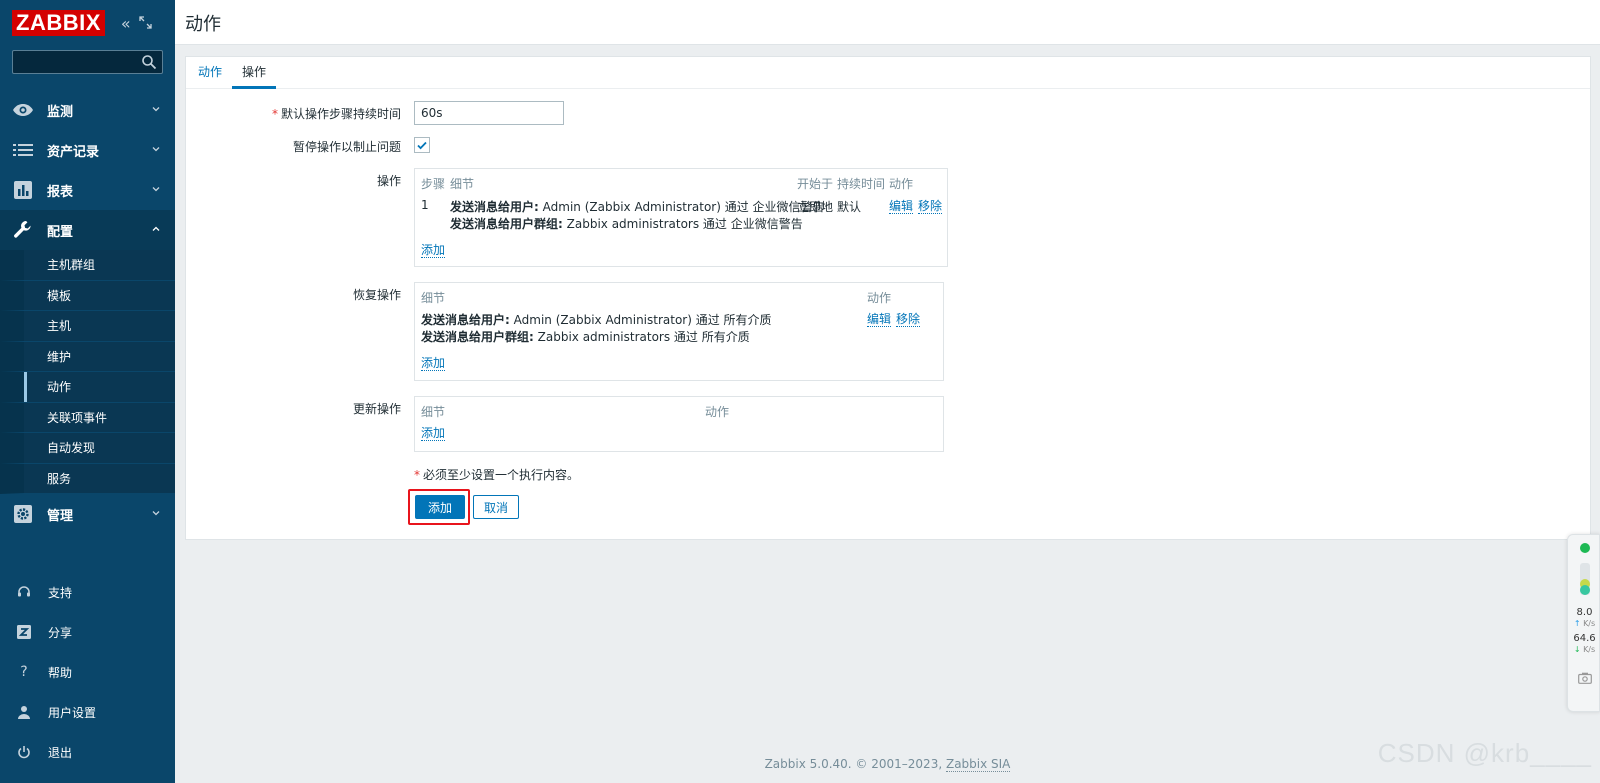  What do you see at coordinates (87, 478) in the screenshot?
I see `sidebar-item-services: 服务` at bounding box center [87, 478].